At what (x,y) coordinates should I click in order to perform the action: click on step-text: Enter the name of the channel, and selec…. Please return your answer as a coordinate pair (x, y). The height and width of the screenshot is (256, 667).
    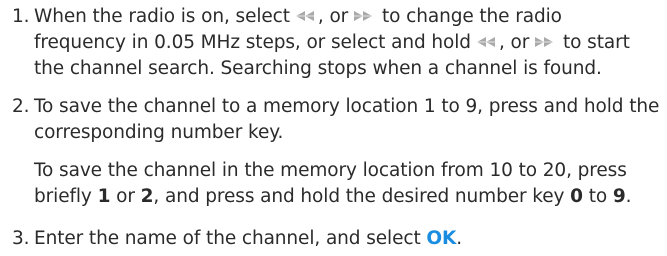
    Looking at the image, I should click on (348, 239).